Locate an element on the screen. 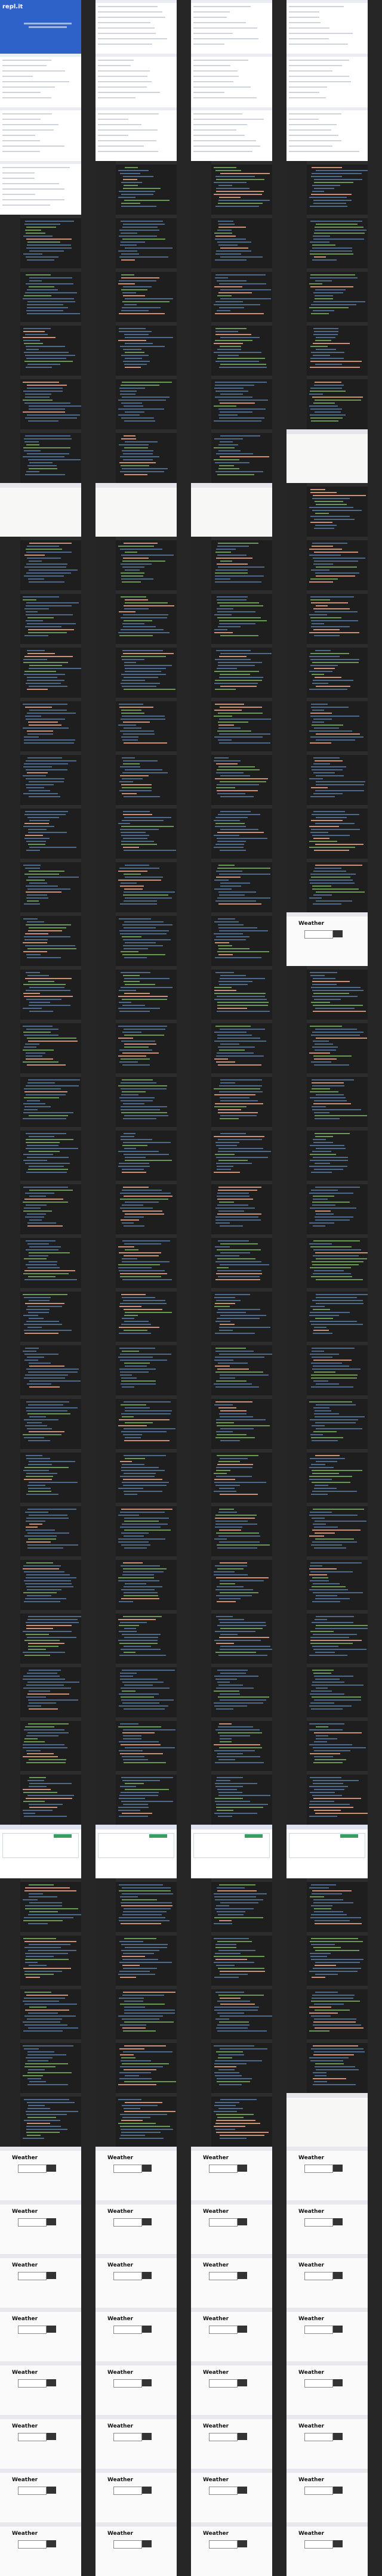  browser-nav is located at coordinates (327, 1827).